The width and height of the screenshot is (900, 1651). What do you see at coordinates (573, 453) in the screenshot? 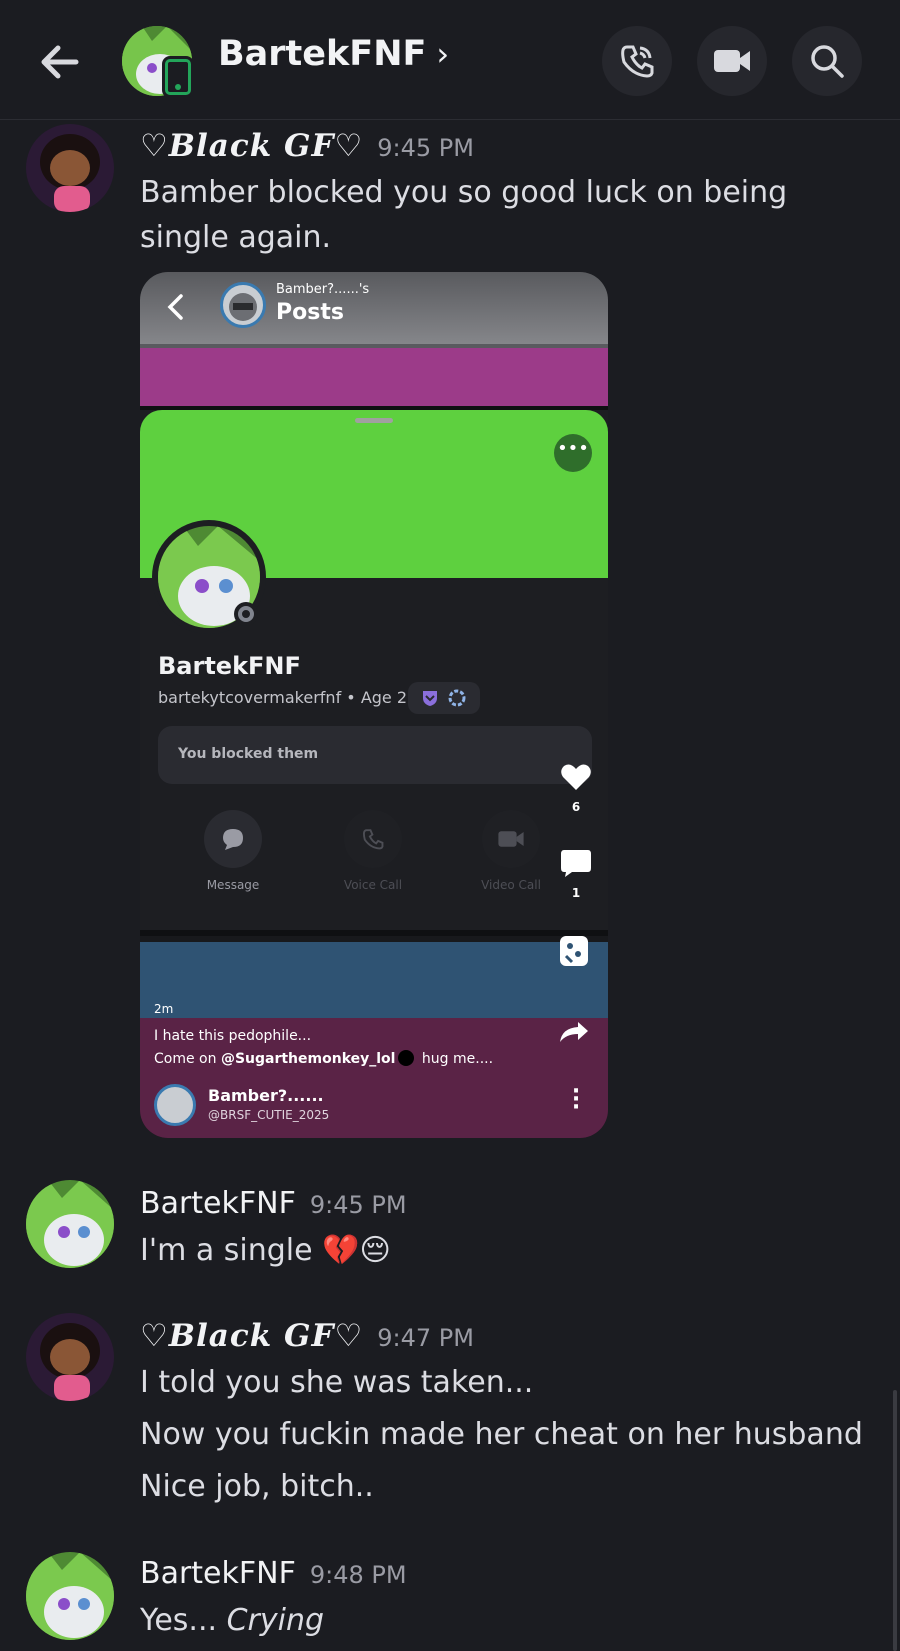
I see `more-options-icon: •••` at bounding box center [573, 453].